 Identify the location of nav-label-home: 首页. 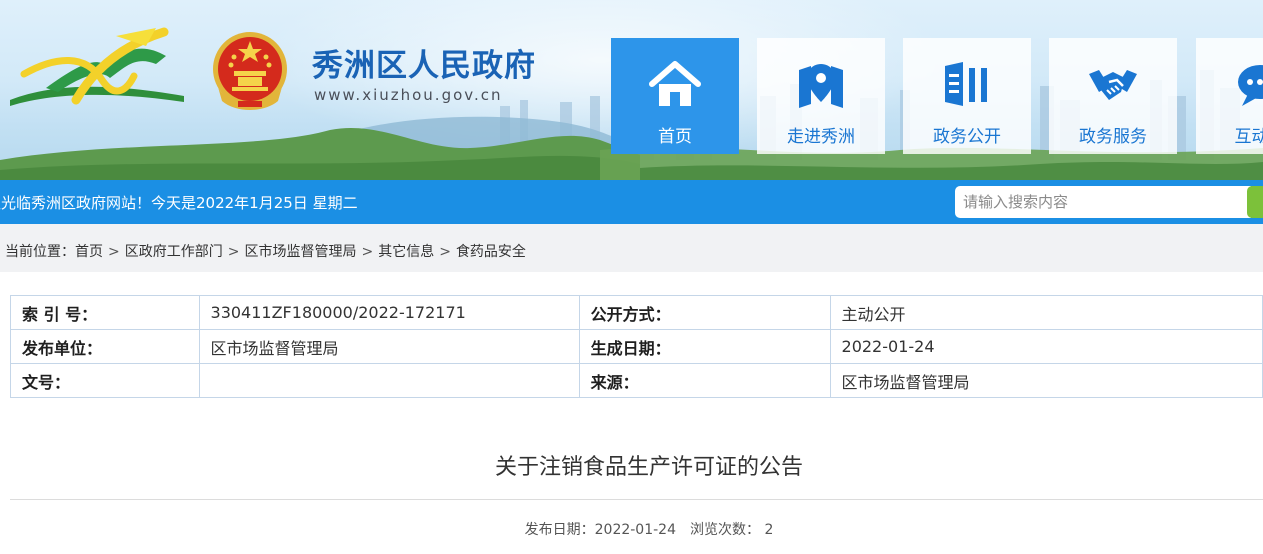
(675, 137).